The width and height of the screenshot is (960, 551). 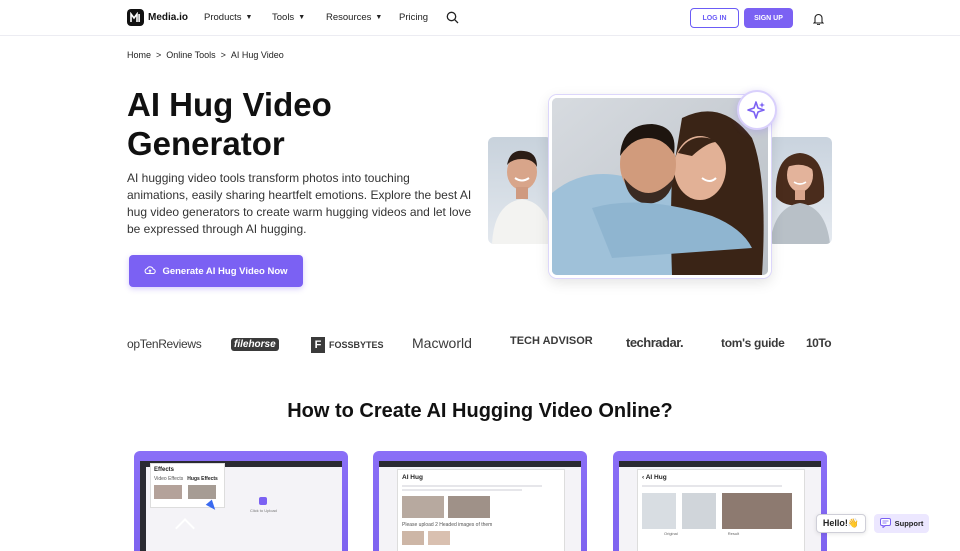 I want to click on press-logo: filehorse, so click(x=255, y=344).